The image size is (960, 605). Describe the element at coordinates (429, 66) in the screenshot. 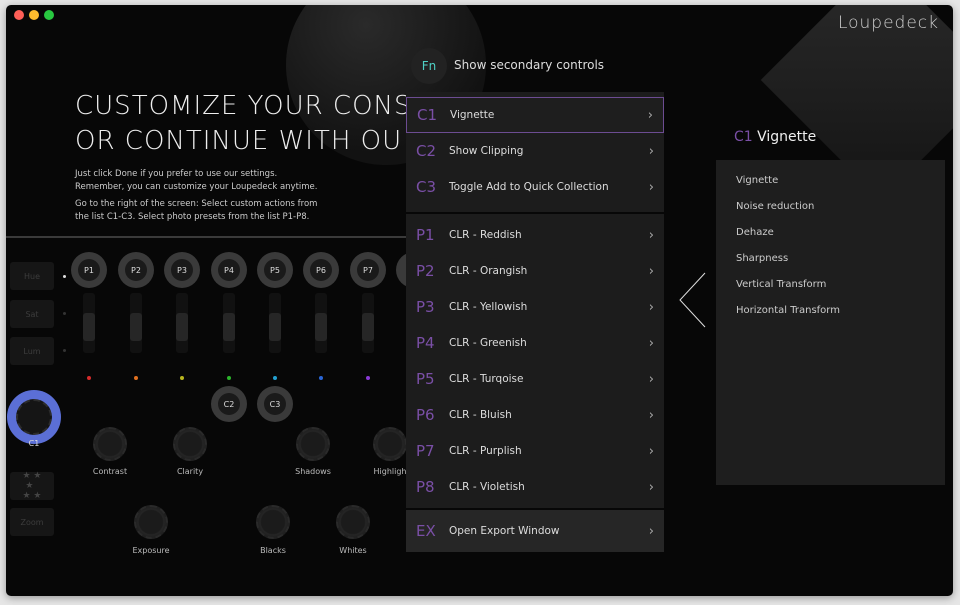

I see `fn-button: Fn` at that location.